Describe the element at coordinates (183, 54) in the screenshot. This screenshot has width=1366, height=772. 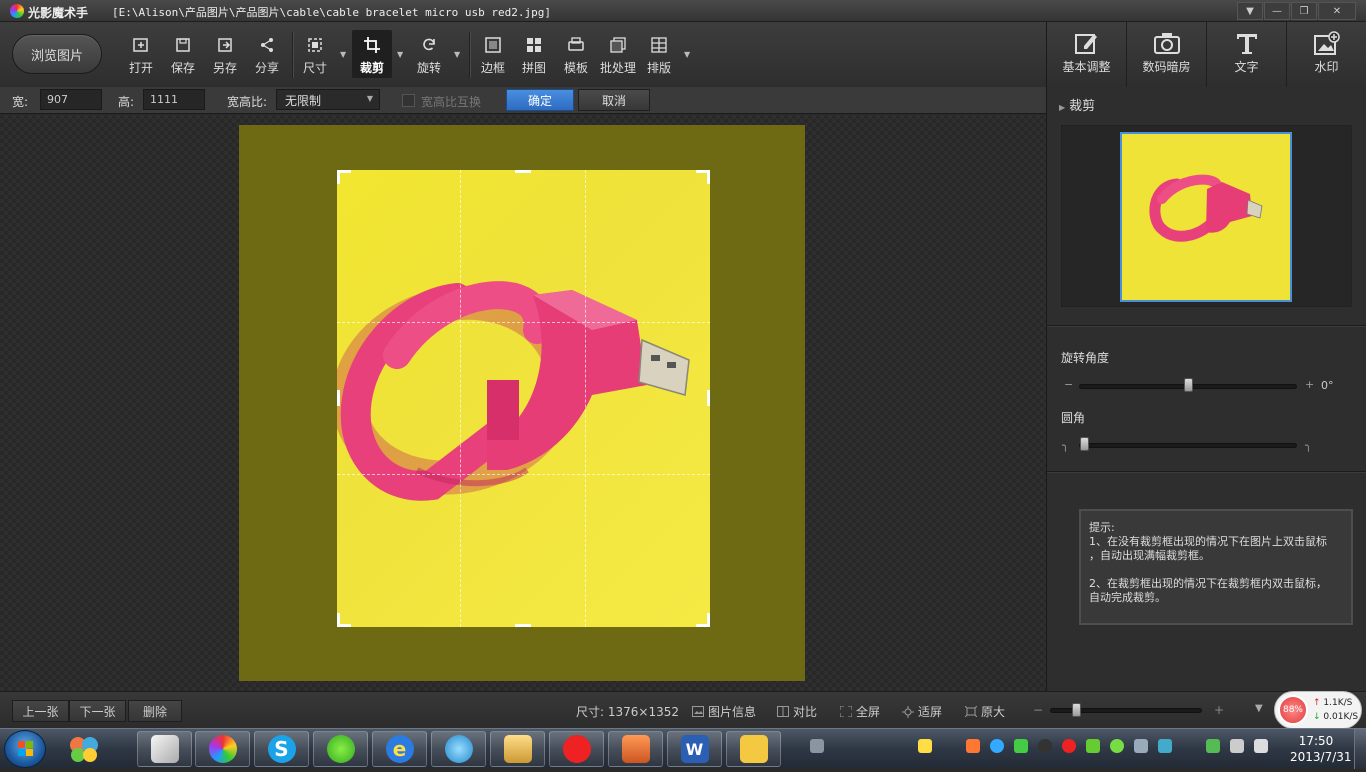
I see `save-button: 保存` at that location.